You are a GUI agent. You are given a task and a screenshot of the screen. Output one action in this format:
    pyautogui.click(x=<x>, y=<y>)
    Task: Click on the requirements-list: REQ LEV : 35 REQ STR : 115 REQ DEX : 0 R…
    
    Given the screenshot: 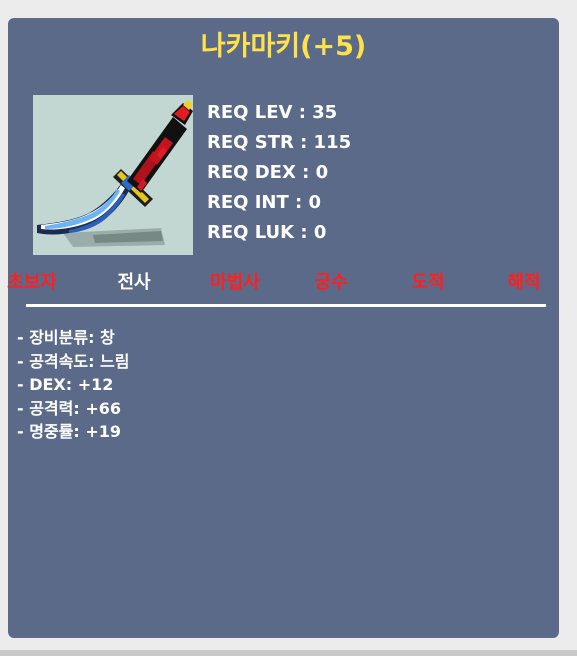 What is the action you would take?
    pyautogui.click(x=279, y=173)
    